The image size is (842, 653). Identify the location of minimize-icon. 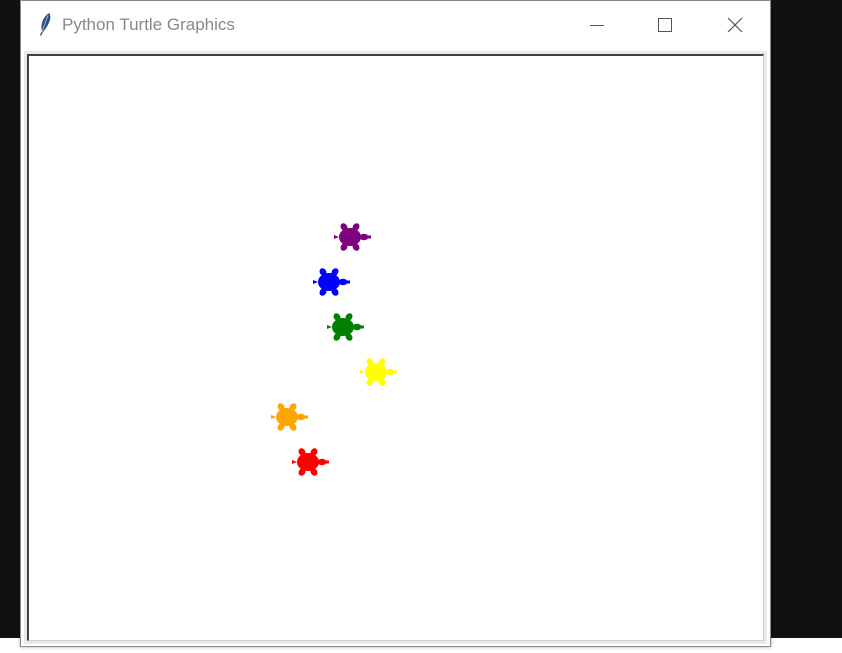
(597, 25).